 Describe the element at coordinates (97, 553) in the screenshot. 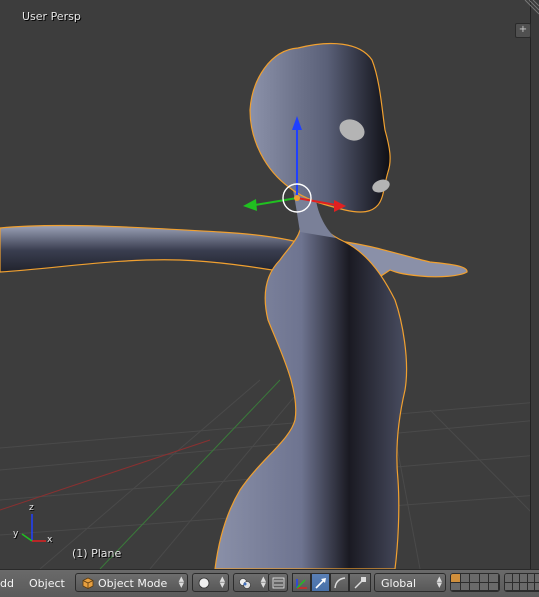

I see `active-object-label: (1) Plane` at that location.